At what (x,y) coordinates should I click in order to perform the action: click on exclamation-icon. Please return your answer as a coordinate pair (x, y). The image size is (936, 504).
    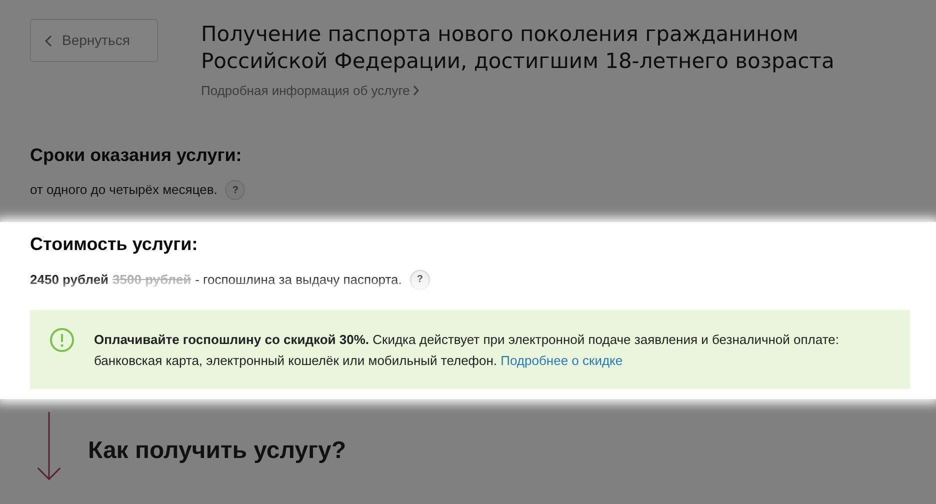
    Looking at the image, I should click on (62, 340).